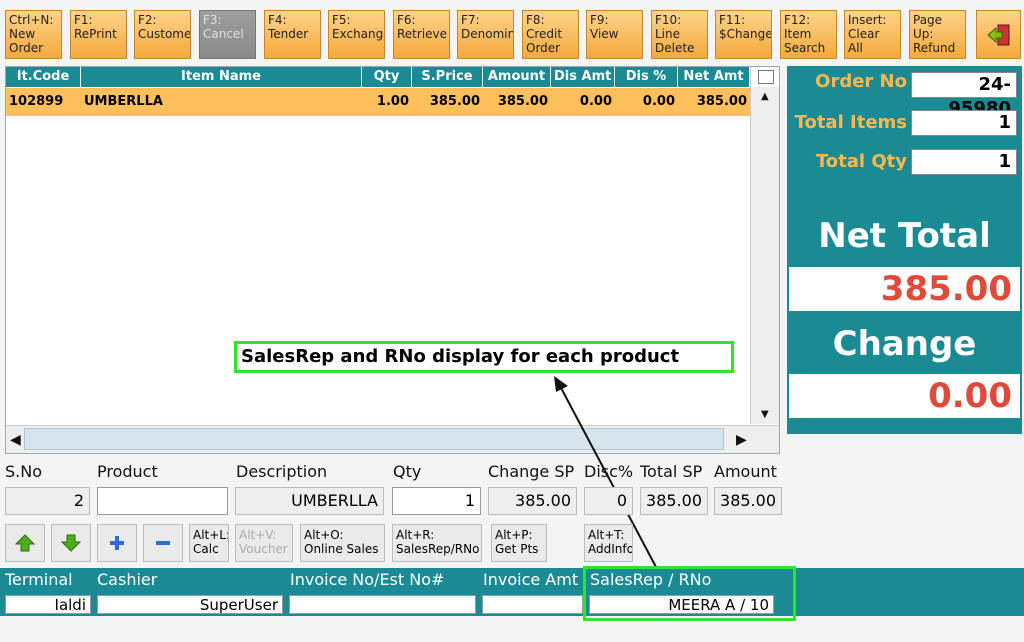  I want to click on arrow-up-icon, so click(25, 543).